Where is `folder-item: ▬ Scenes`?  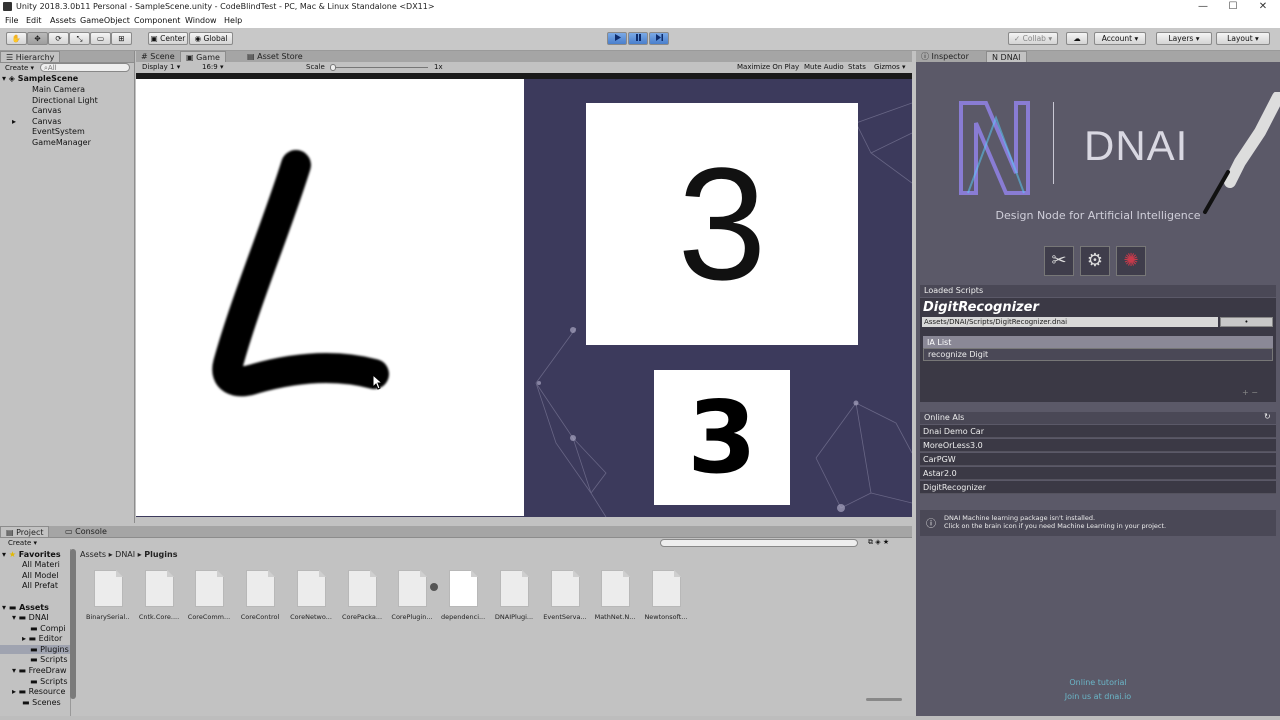
folder-item: ▬ Scenes is located at coordinates (41, 702).